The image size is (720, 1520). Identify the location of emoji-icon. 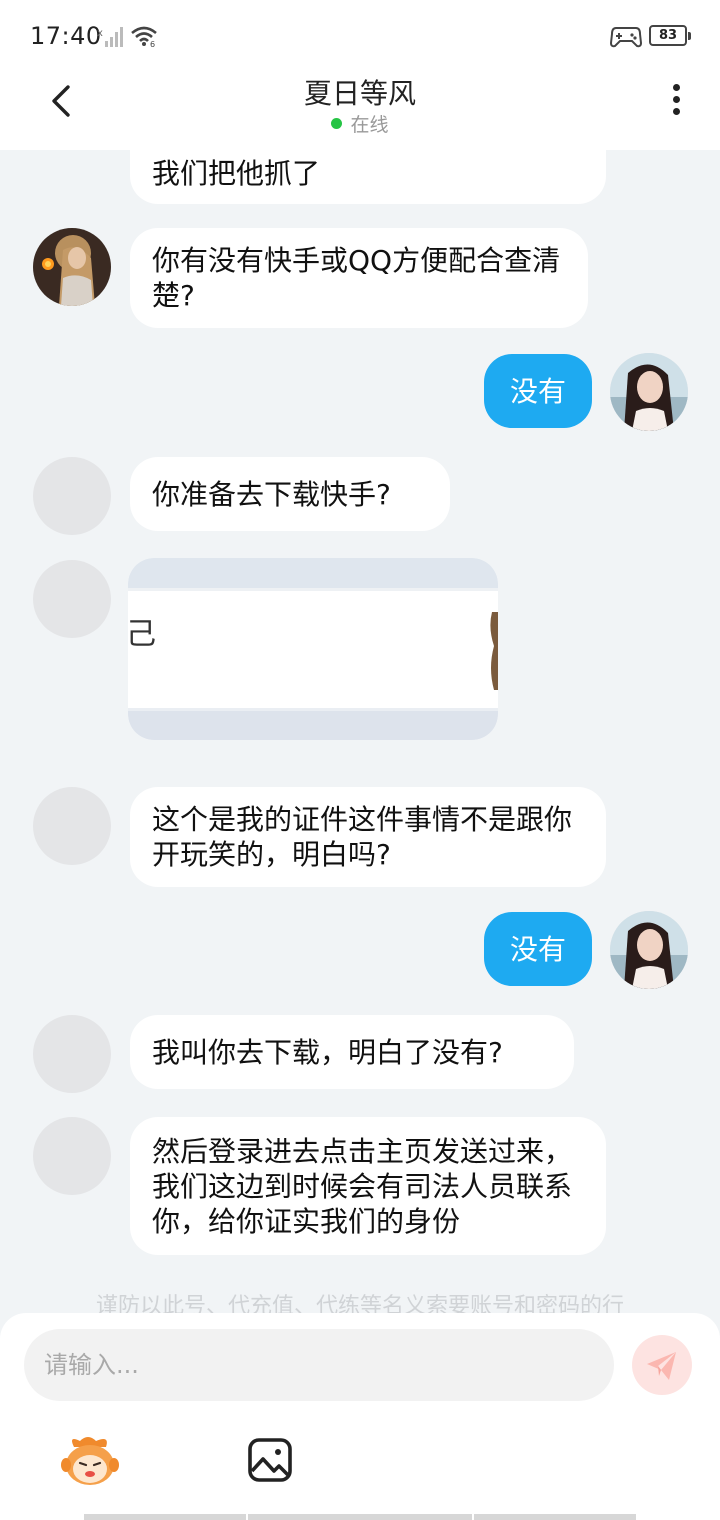
(90, 1461).